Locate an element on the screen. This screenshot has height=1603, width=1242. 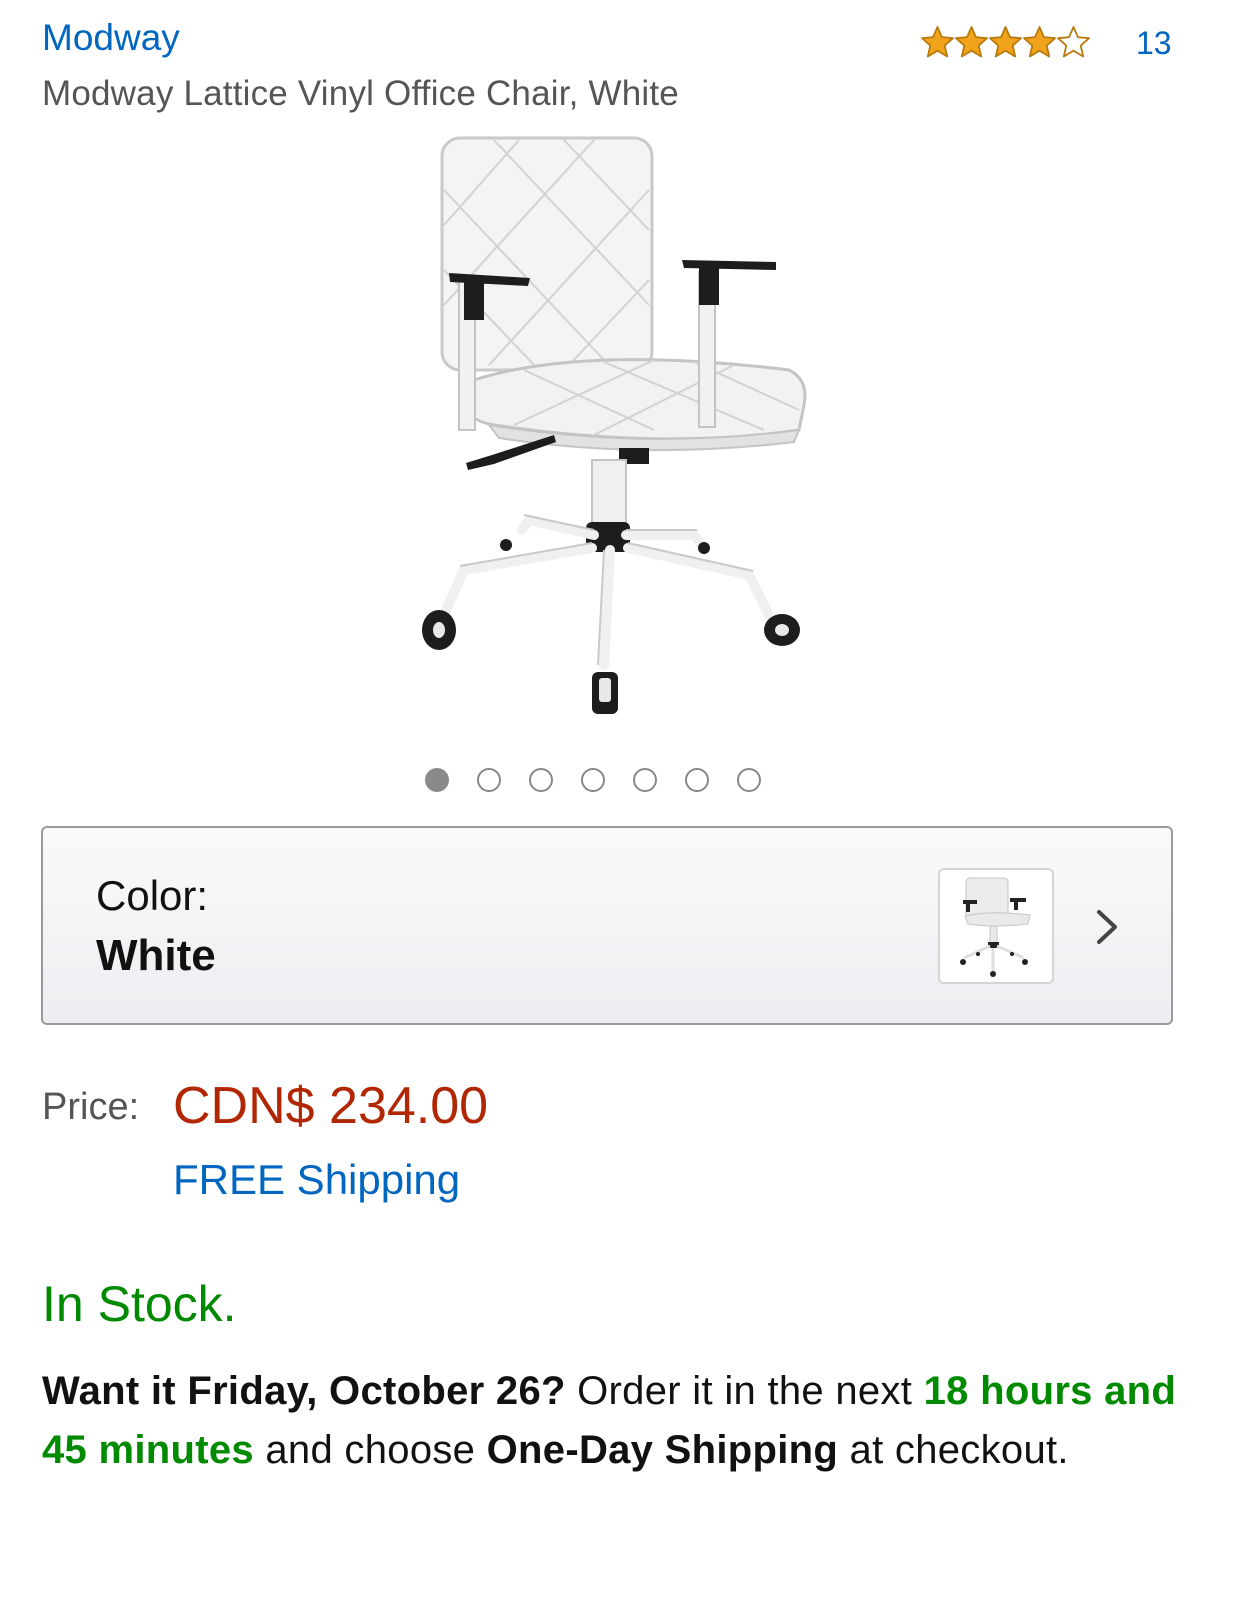
stars is located at coordinates (1005, 42).